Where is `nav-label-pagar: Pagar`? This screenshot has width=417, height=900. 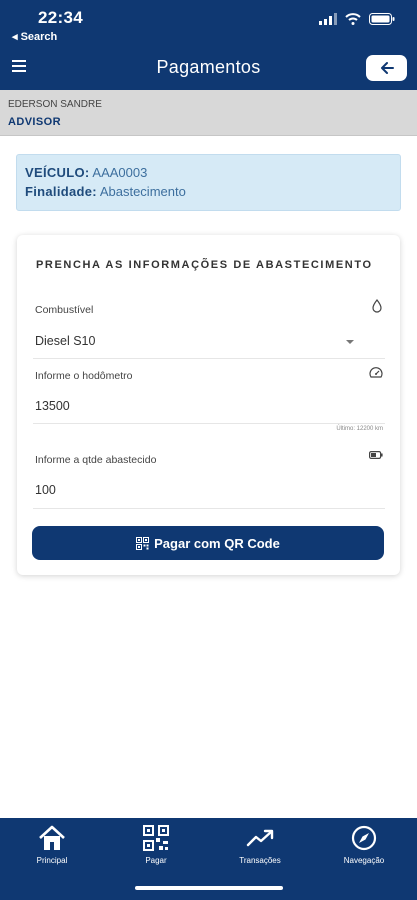 nav-label-pagar: Pagar is located at coordinates (156, 860).